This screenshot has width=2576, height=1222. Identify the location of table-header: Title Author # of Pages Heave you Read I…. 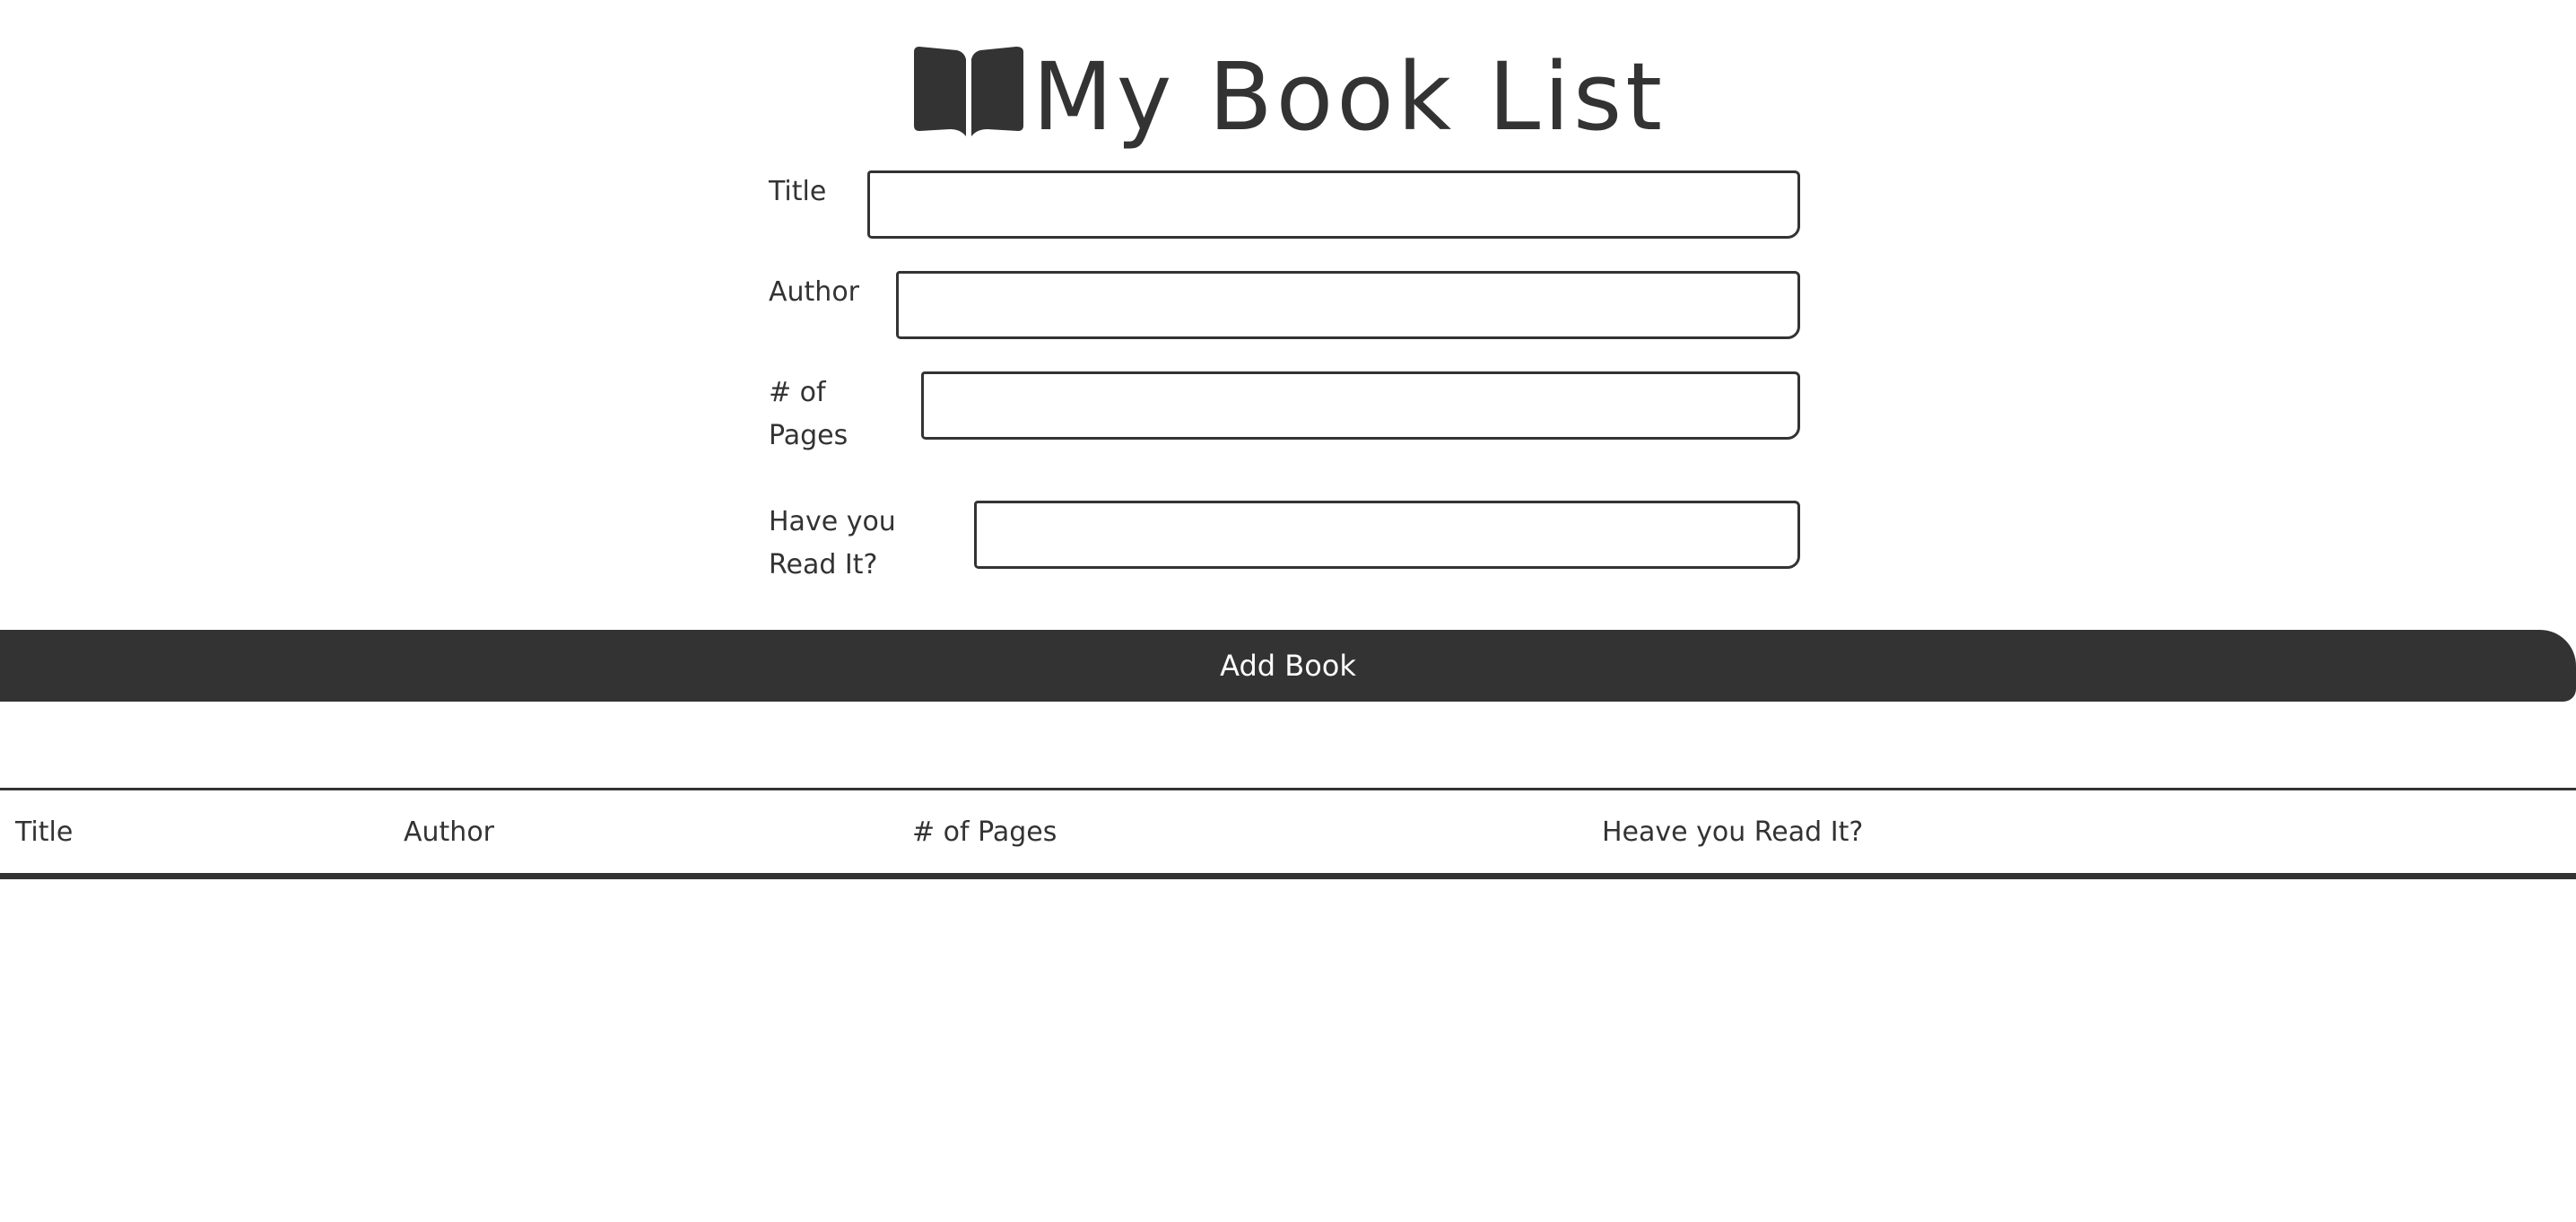
(1288, 833).